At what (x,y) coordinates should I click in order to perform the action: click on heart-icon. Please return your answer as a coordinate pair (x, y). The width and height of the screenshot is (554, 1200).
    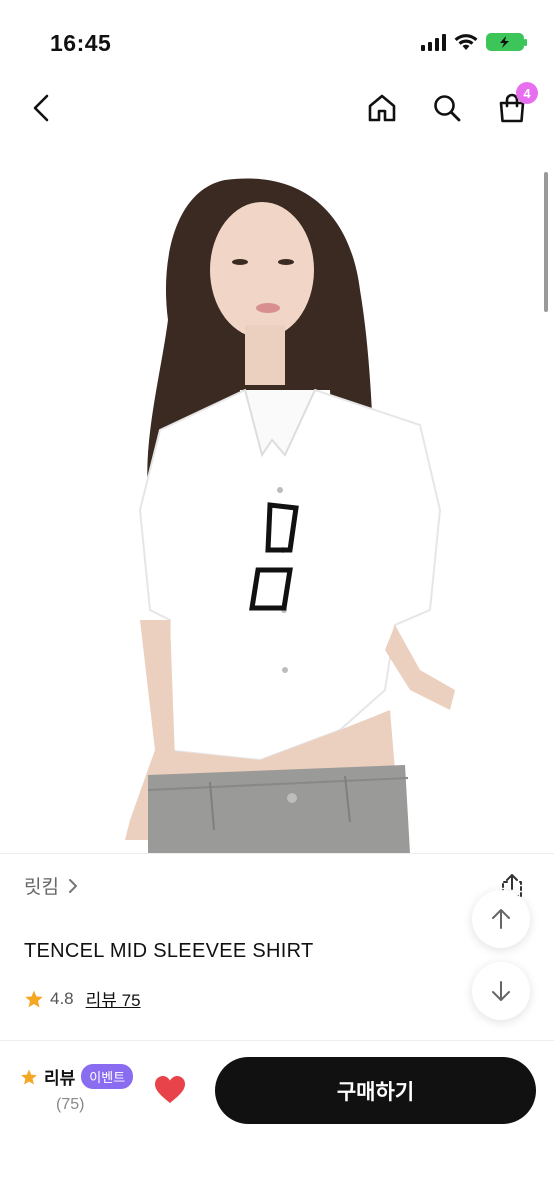
    Looking at the image, I should click on (170, 1089).